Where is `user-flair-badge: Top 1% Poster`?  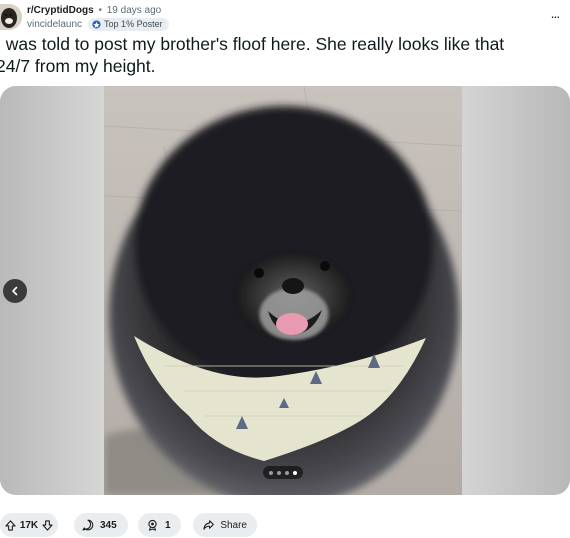
user-flair-badge: Top 1% Poster is located at coordinates (128, 24).